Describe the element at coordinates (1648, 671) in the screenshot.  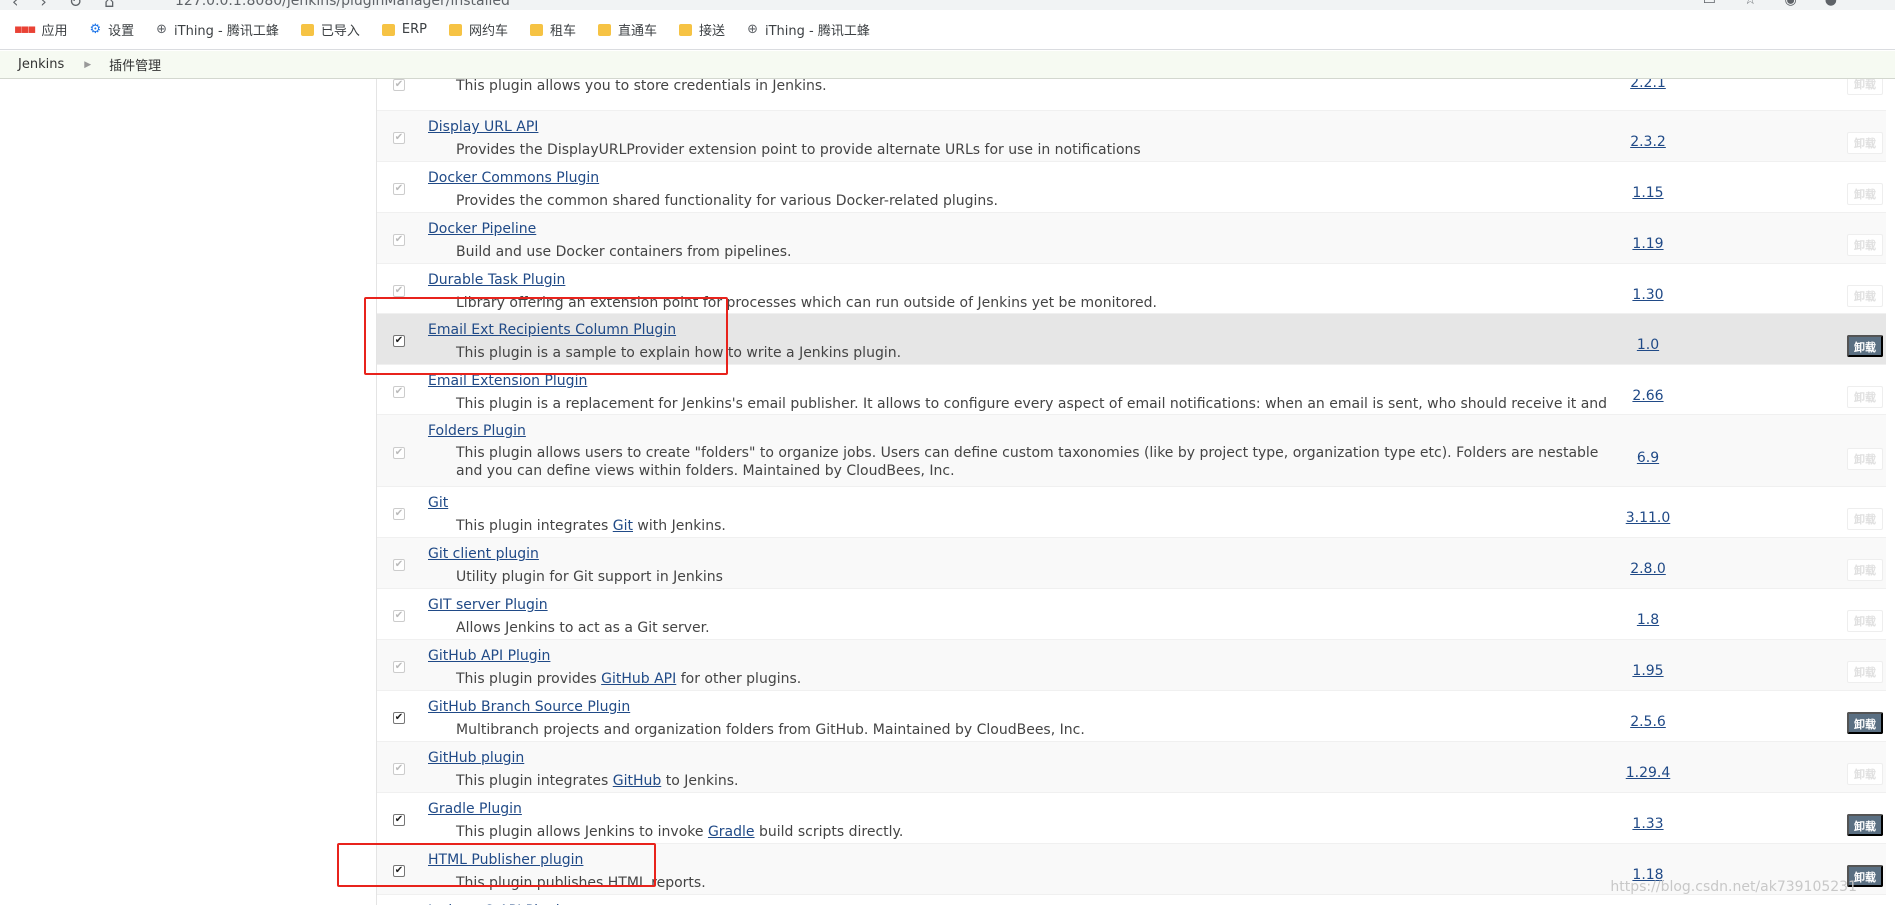
I see `plugin-version-link: 1.95` at that location.